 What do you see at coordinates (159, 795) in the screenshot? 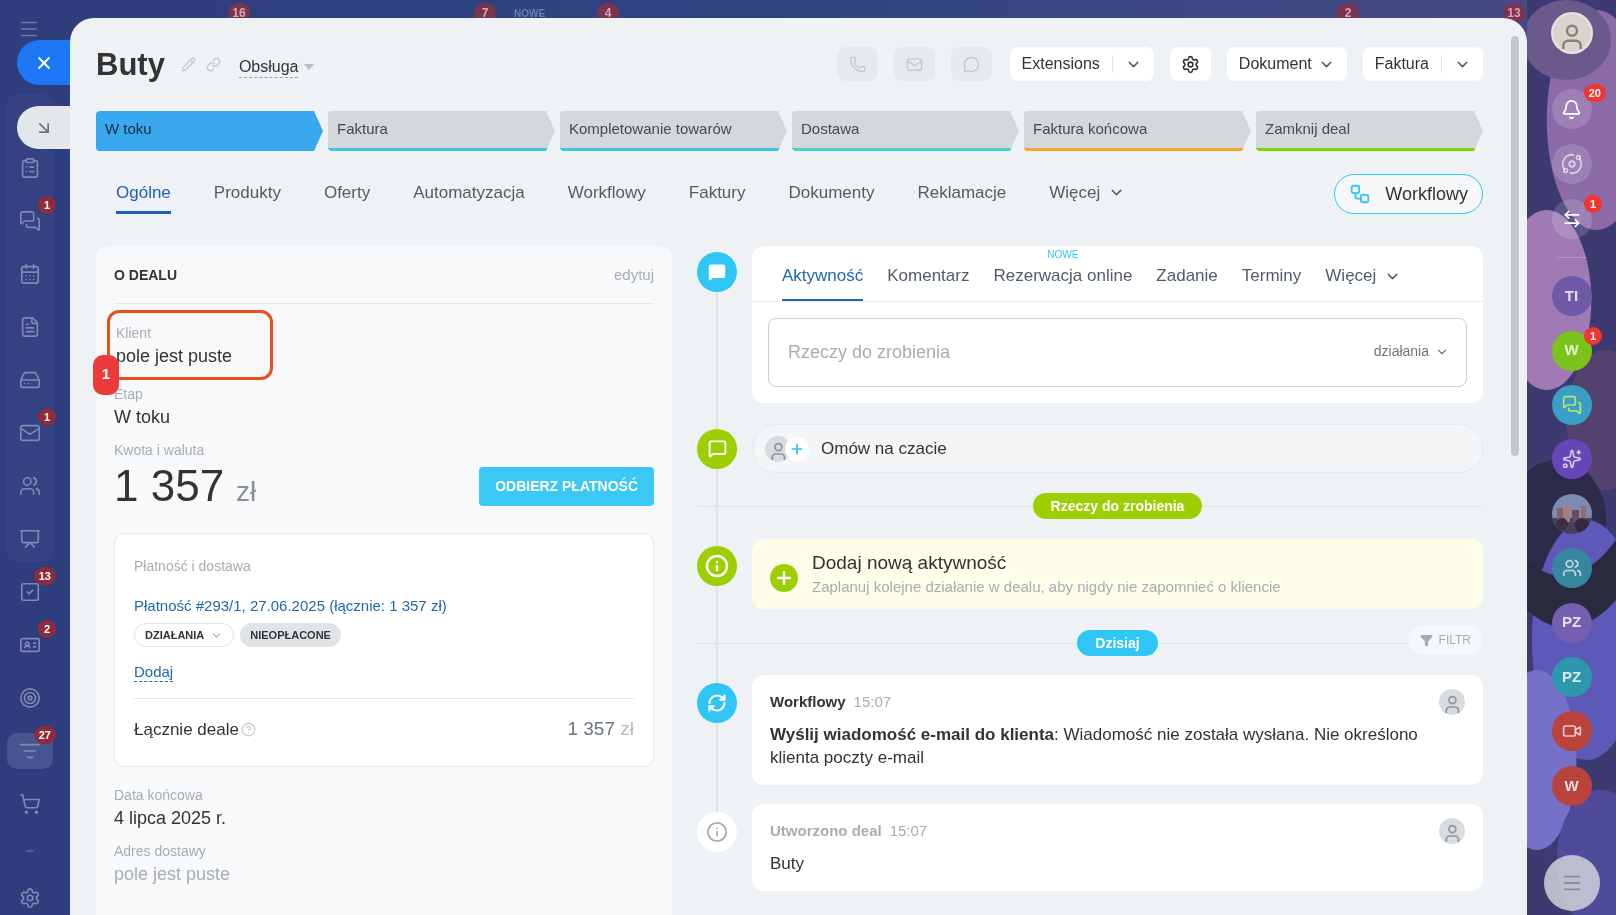
I see `field-label: Data końcowa` at bounding box center [159, 795].